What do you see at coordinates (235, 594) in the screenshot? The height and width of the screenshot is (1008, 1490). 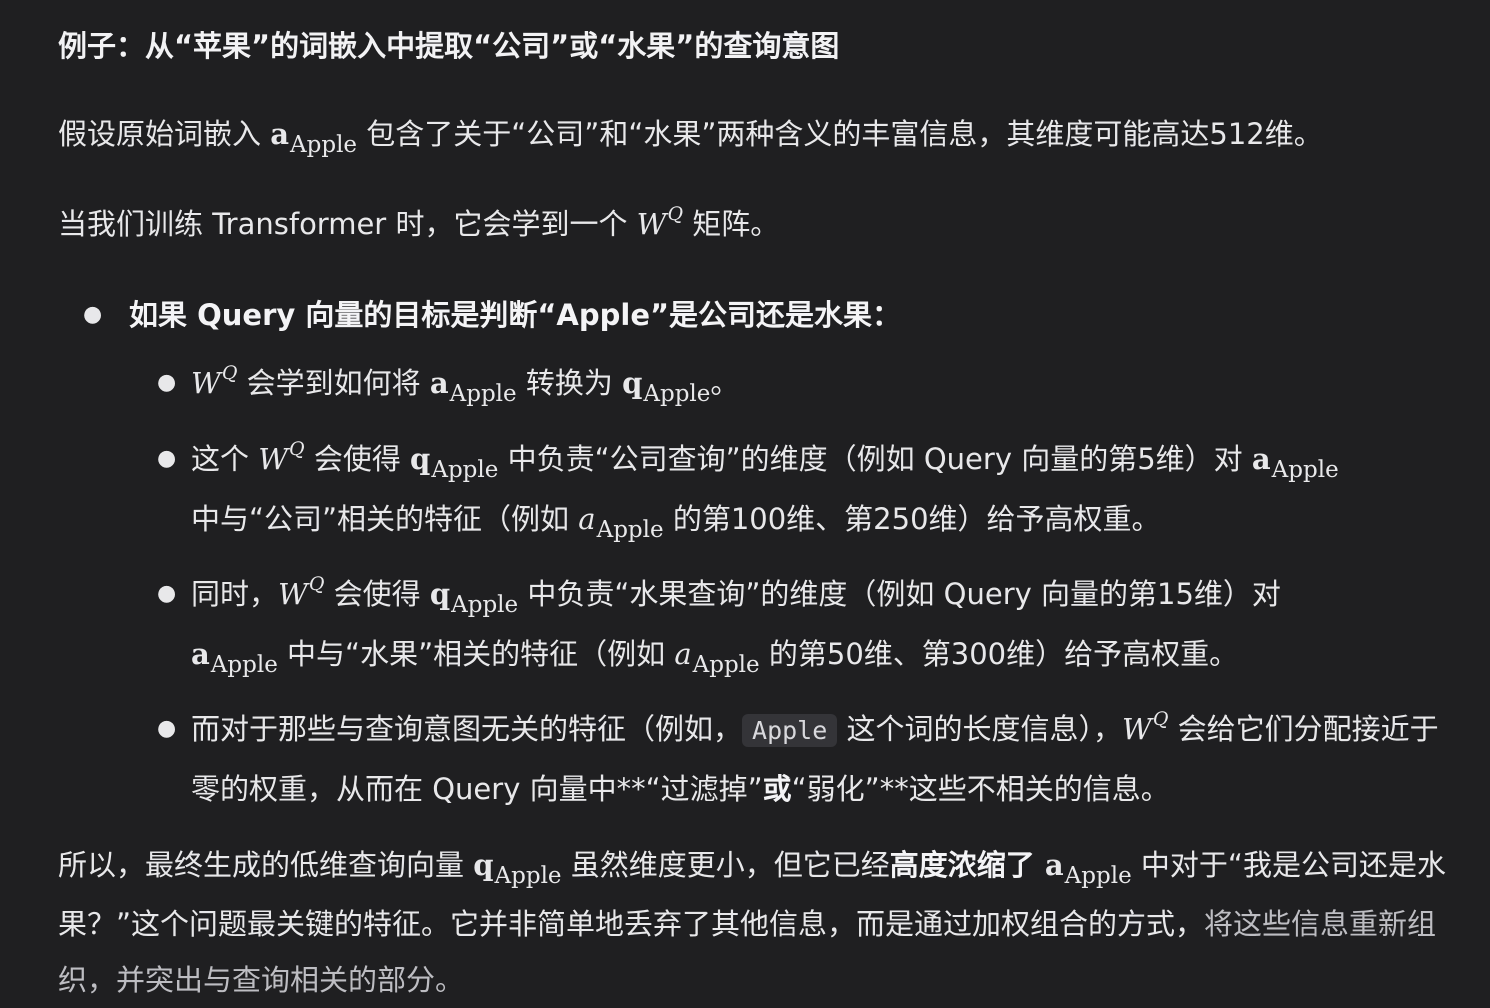 I see `text-span: 同时，` at bounding box center [235, 594].